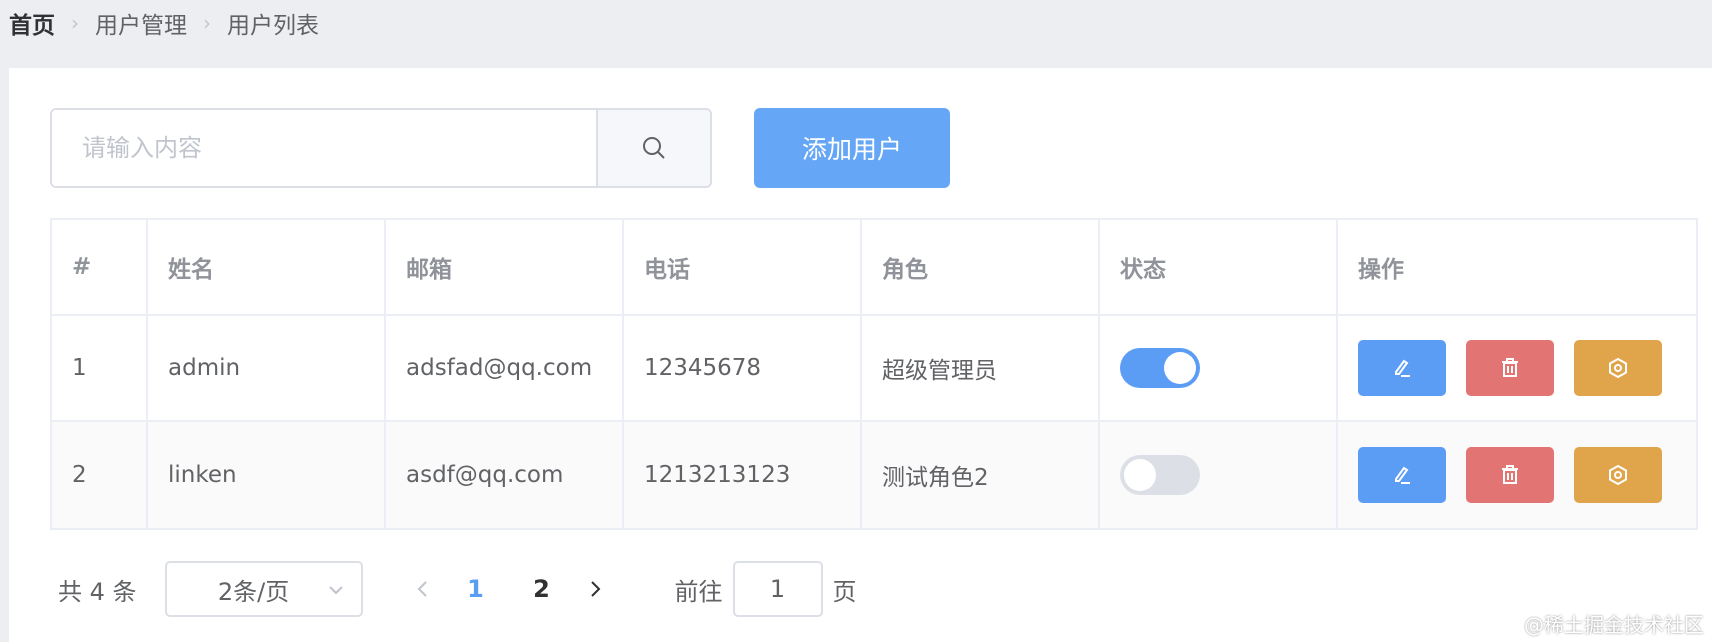 The height and width of the screenshot is (642, 1712). I want to click on cell-role: 超级管理员, so click(981, 368).